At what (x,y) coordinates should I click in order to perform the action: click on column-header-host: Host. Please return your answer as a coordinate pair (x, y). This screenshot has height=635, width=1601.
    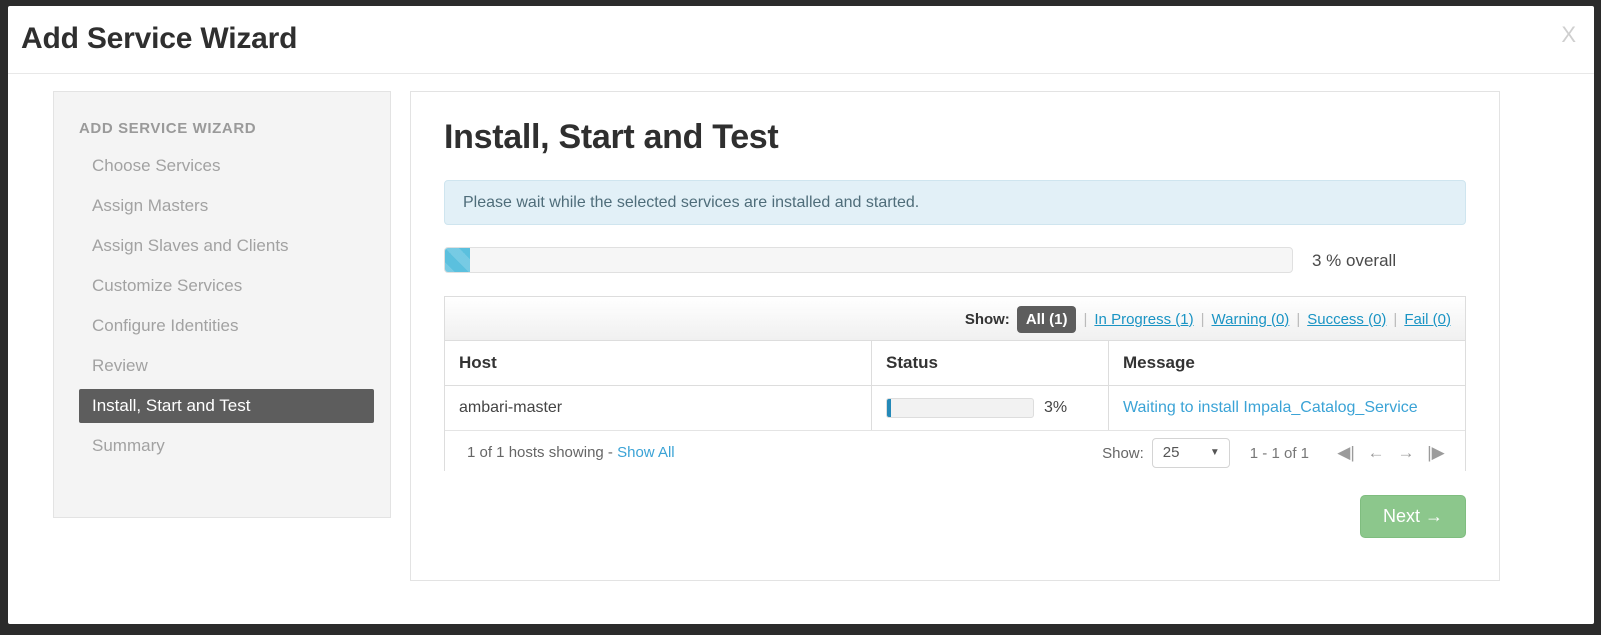
    Looking at the image, I should click on (658, 363).